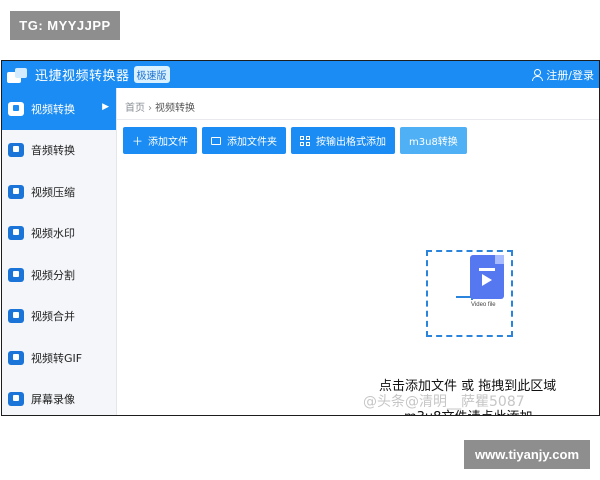  Describe the element at coordinates (53, 400) in the screenshot. I see `sidebar-item-label: 屏幕录像` at that location.